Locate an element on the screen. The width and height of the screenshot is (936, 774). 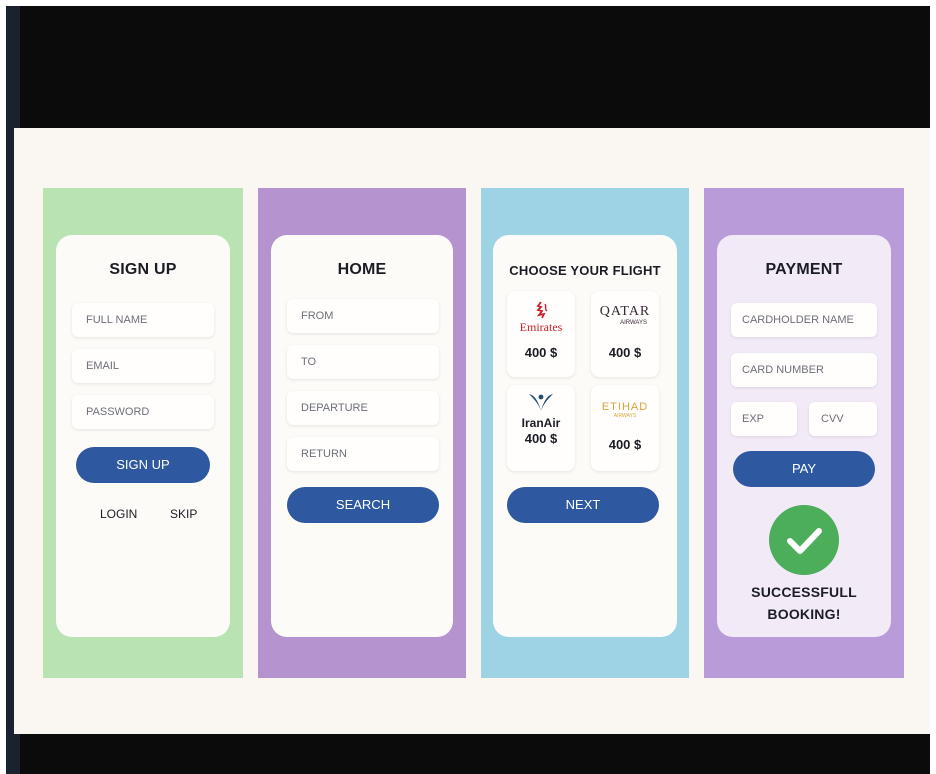
from-field: FROM is located at coordinates (363, 316).